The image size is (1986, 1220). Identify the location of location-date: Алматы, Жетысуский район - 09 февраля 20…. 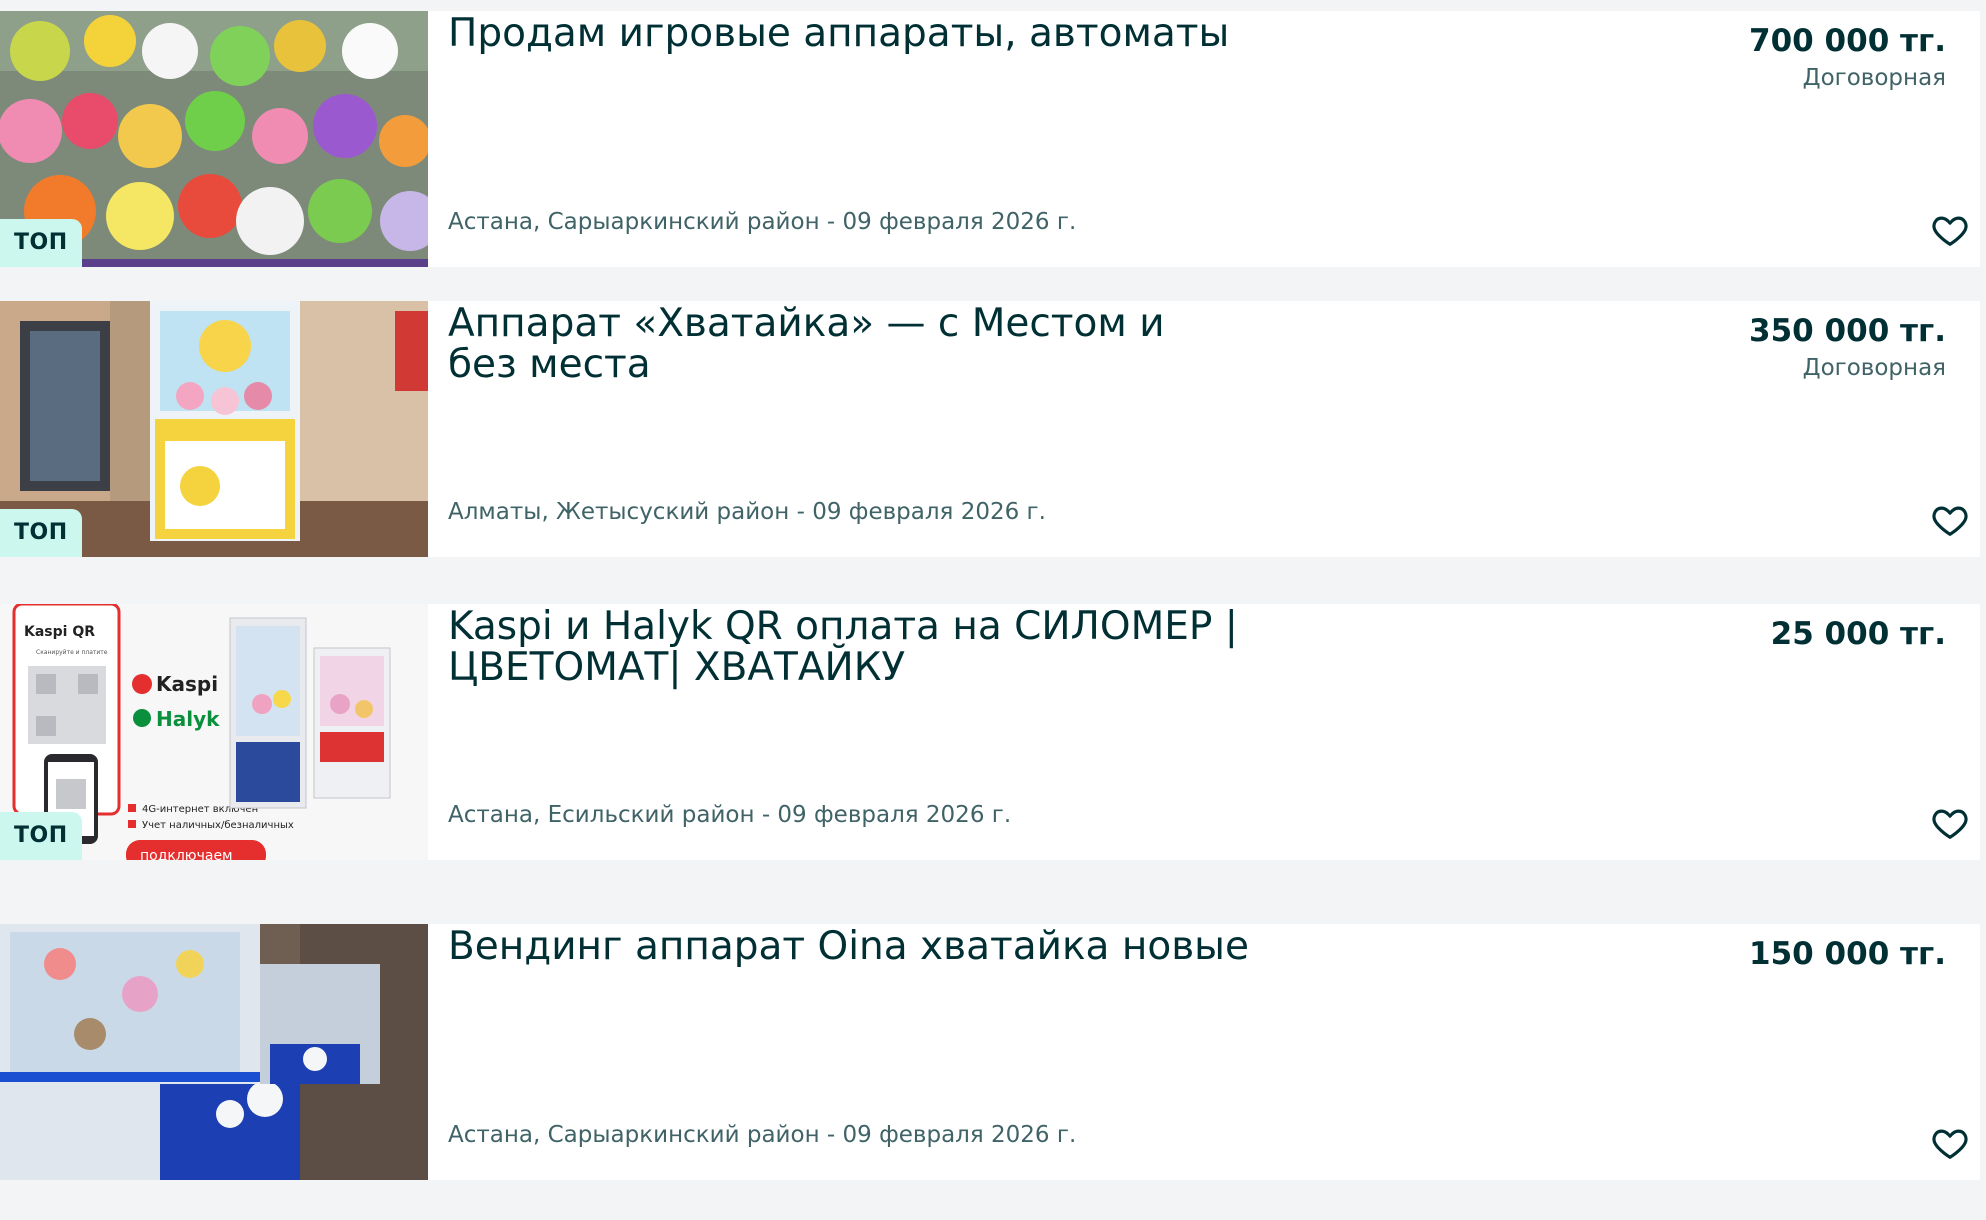
(747, 512).